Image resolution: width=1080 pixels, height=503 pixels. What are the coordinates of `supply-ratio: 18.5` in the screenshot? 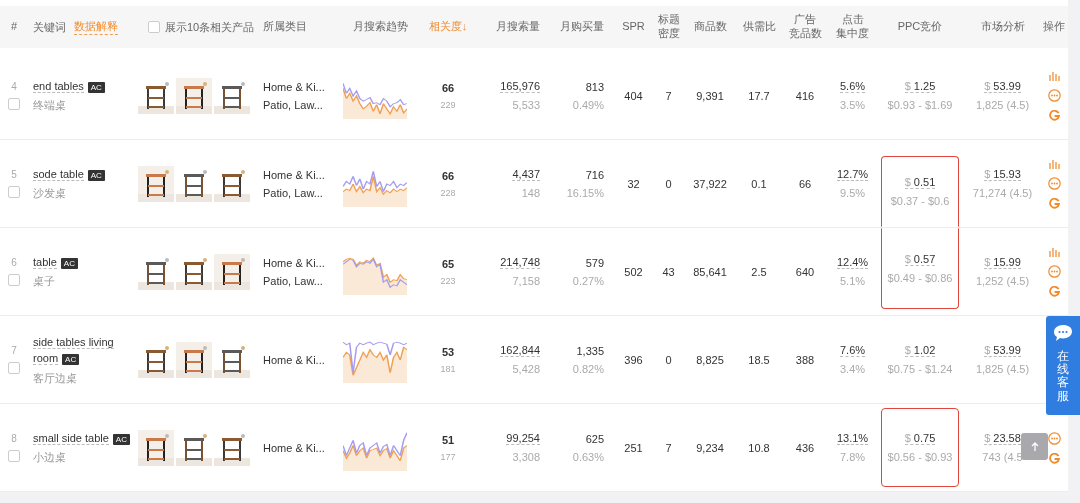 It's located at (759, 359).